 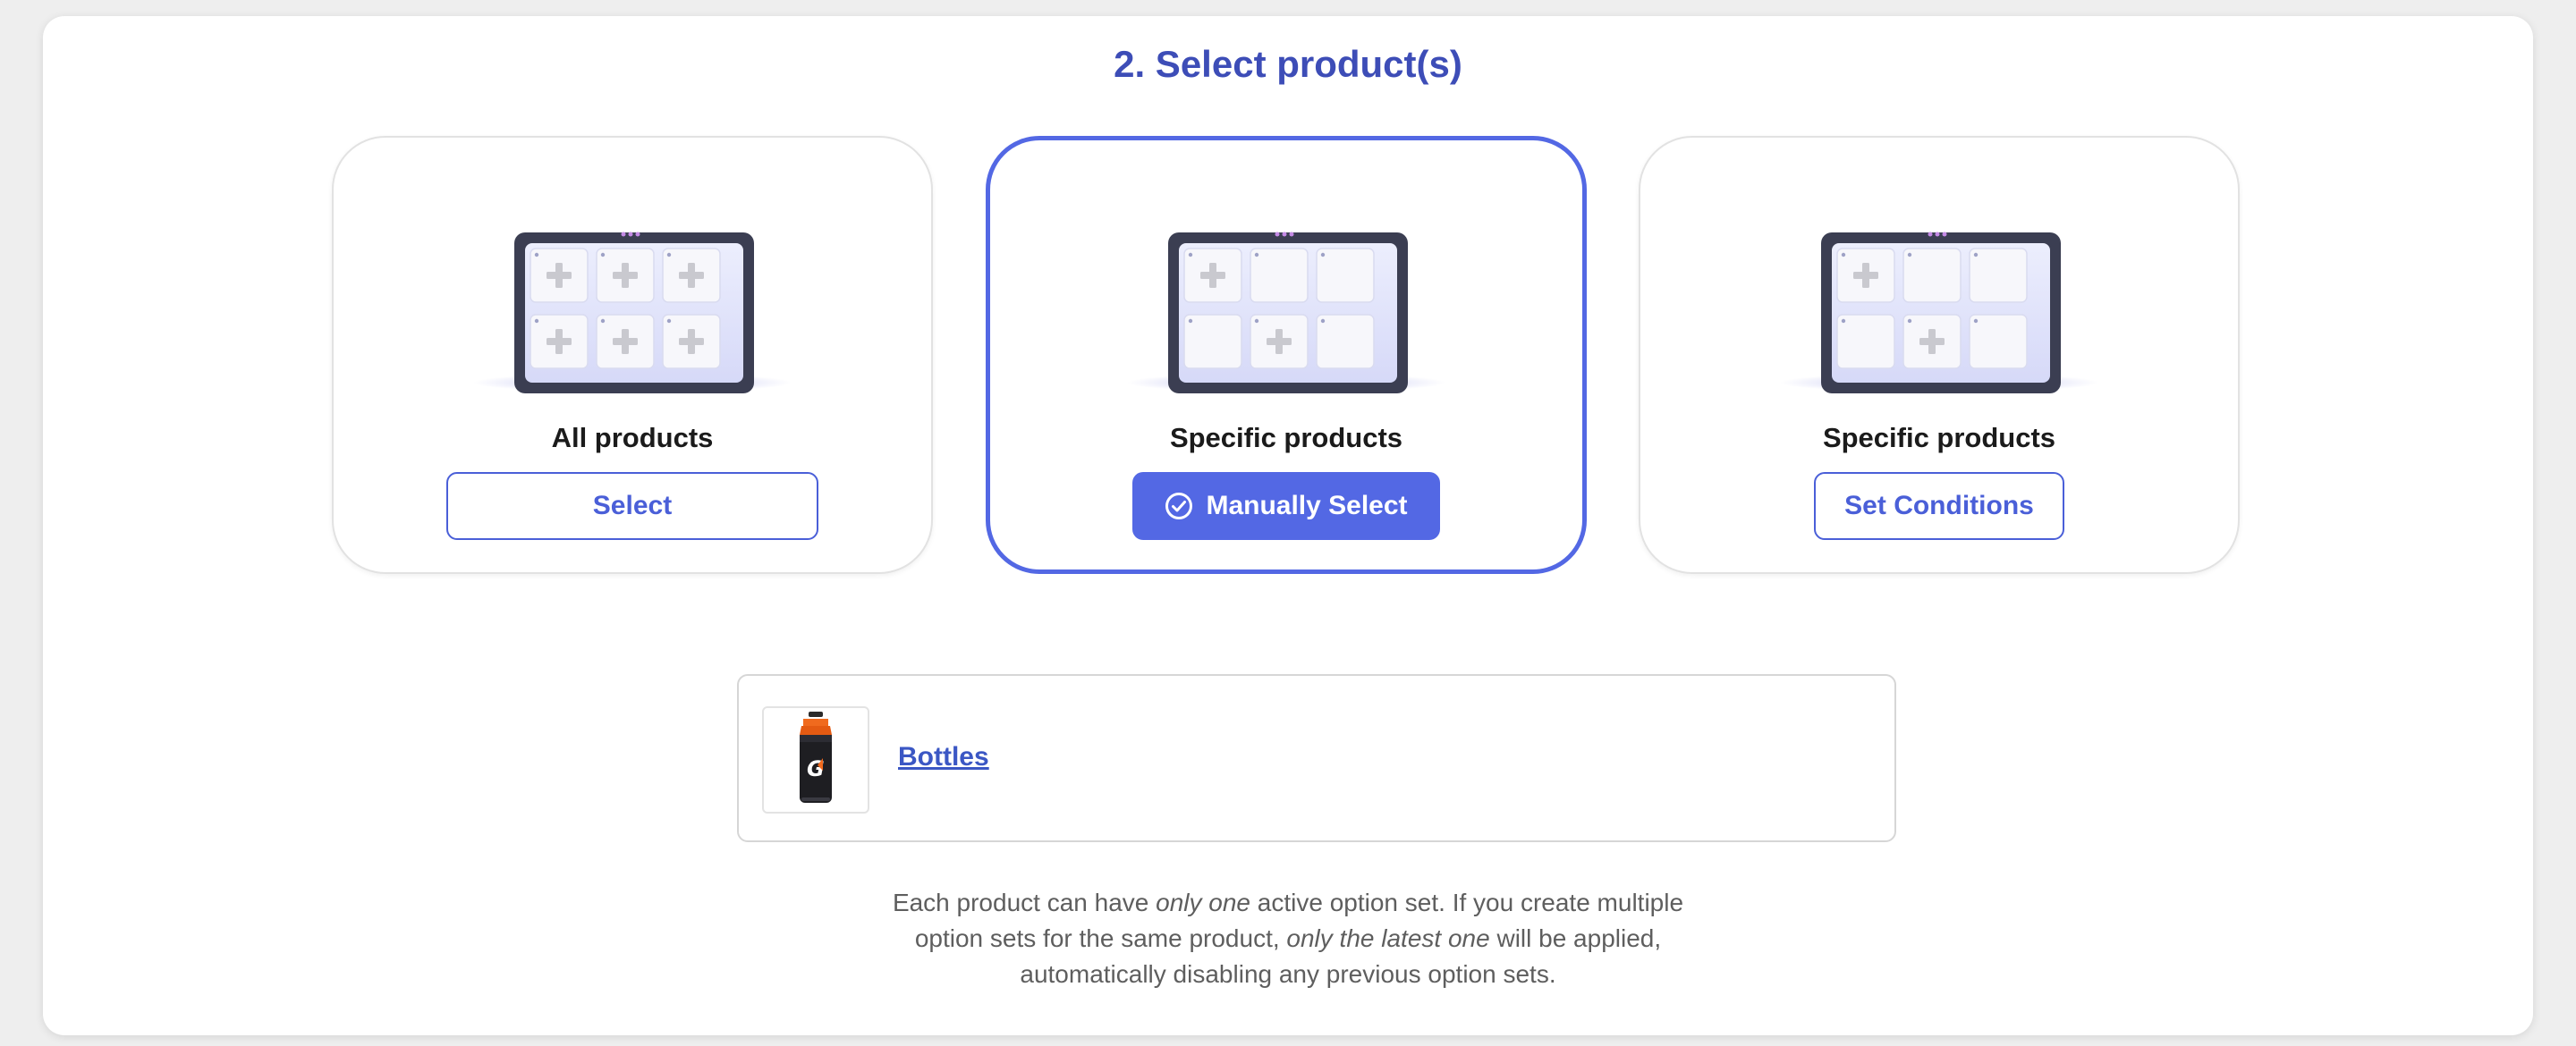 I want to click on set-conditions-card: Specific products Set Conditions, so click(x=1939, y=355).